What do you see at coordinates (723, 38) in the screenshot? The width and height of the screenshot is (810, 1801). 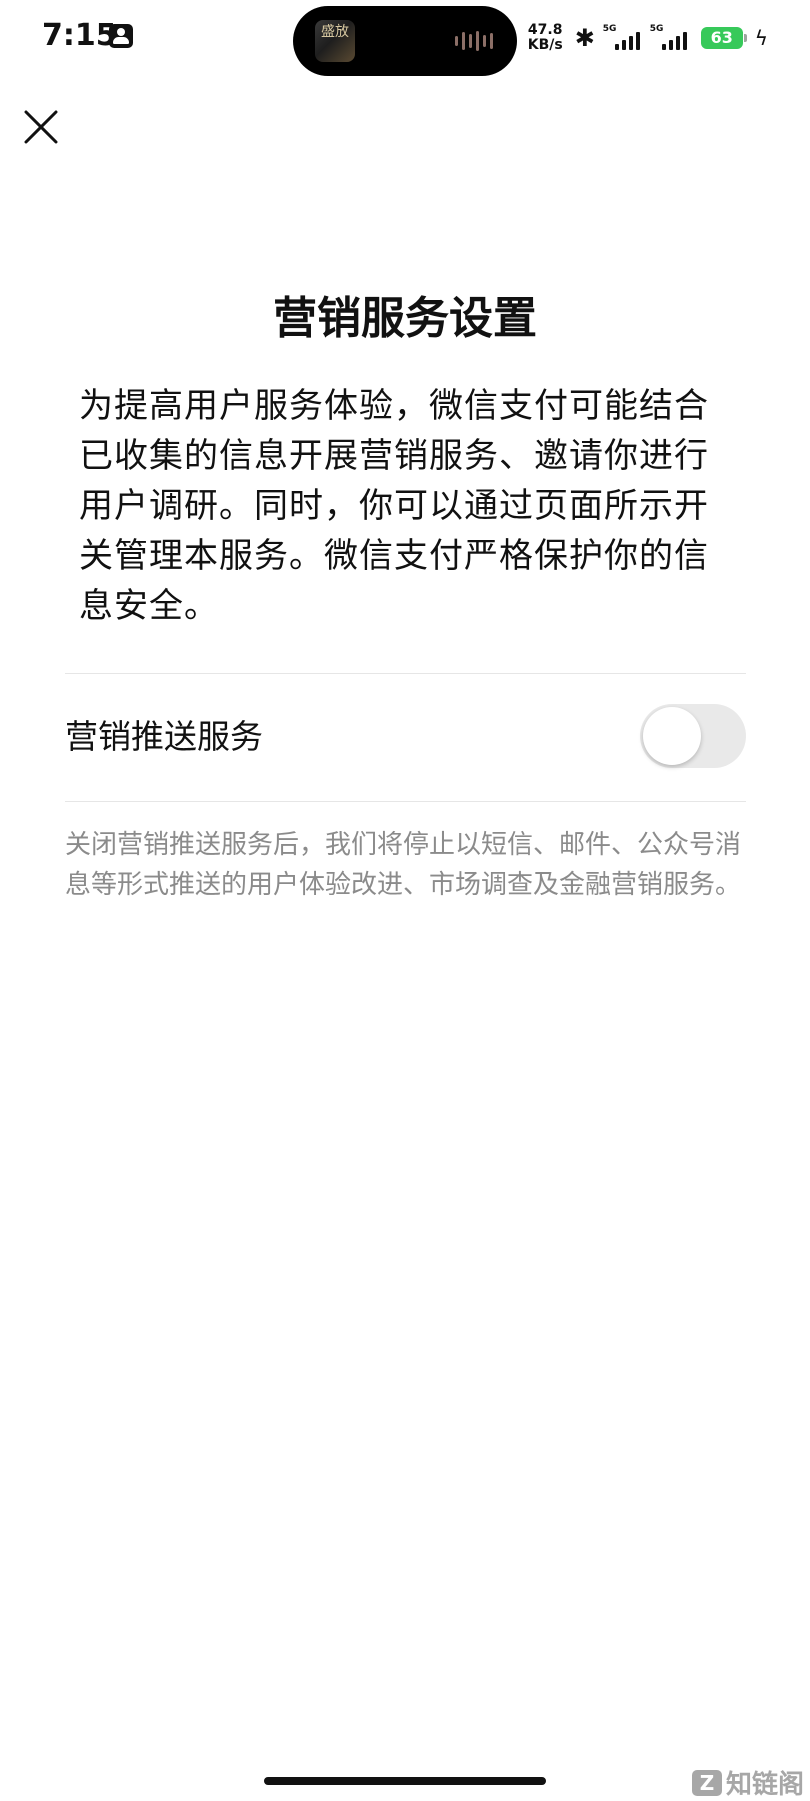 I see `battery-level: 63` at bounding box center [723, 38].